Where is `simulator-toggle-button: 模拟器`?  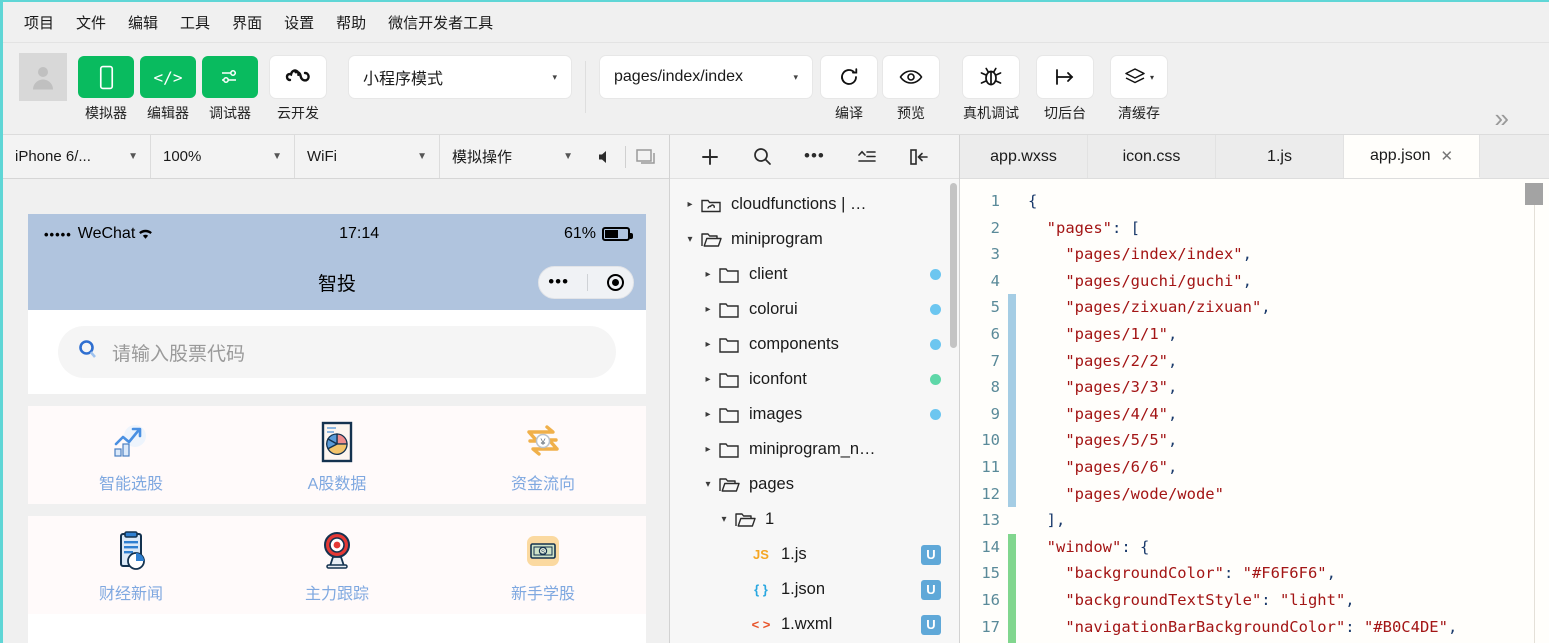
simulator-toggle-button: 模拟器 is located at coordinates (106, 83).